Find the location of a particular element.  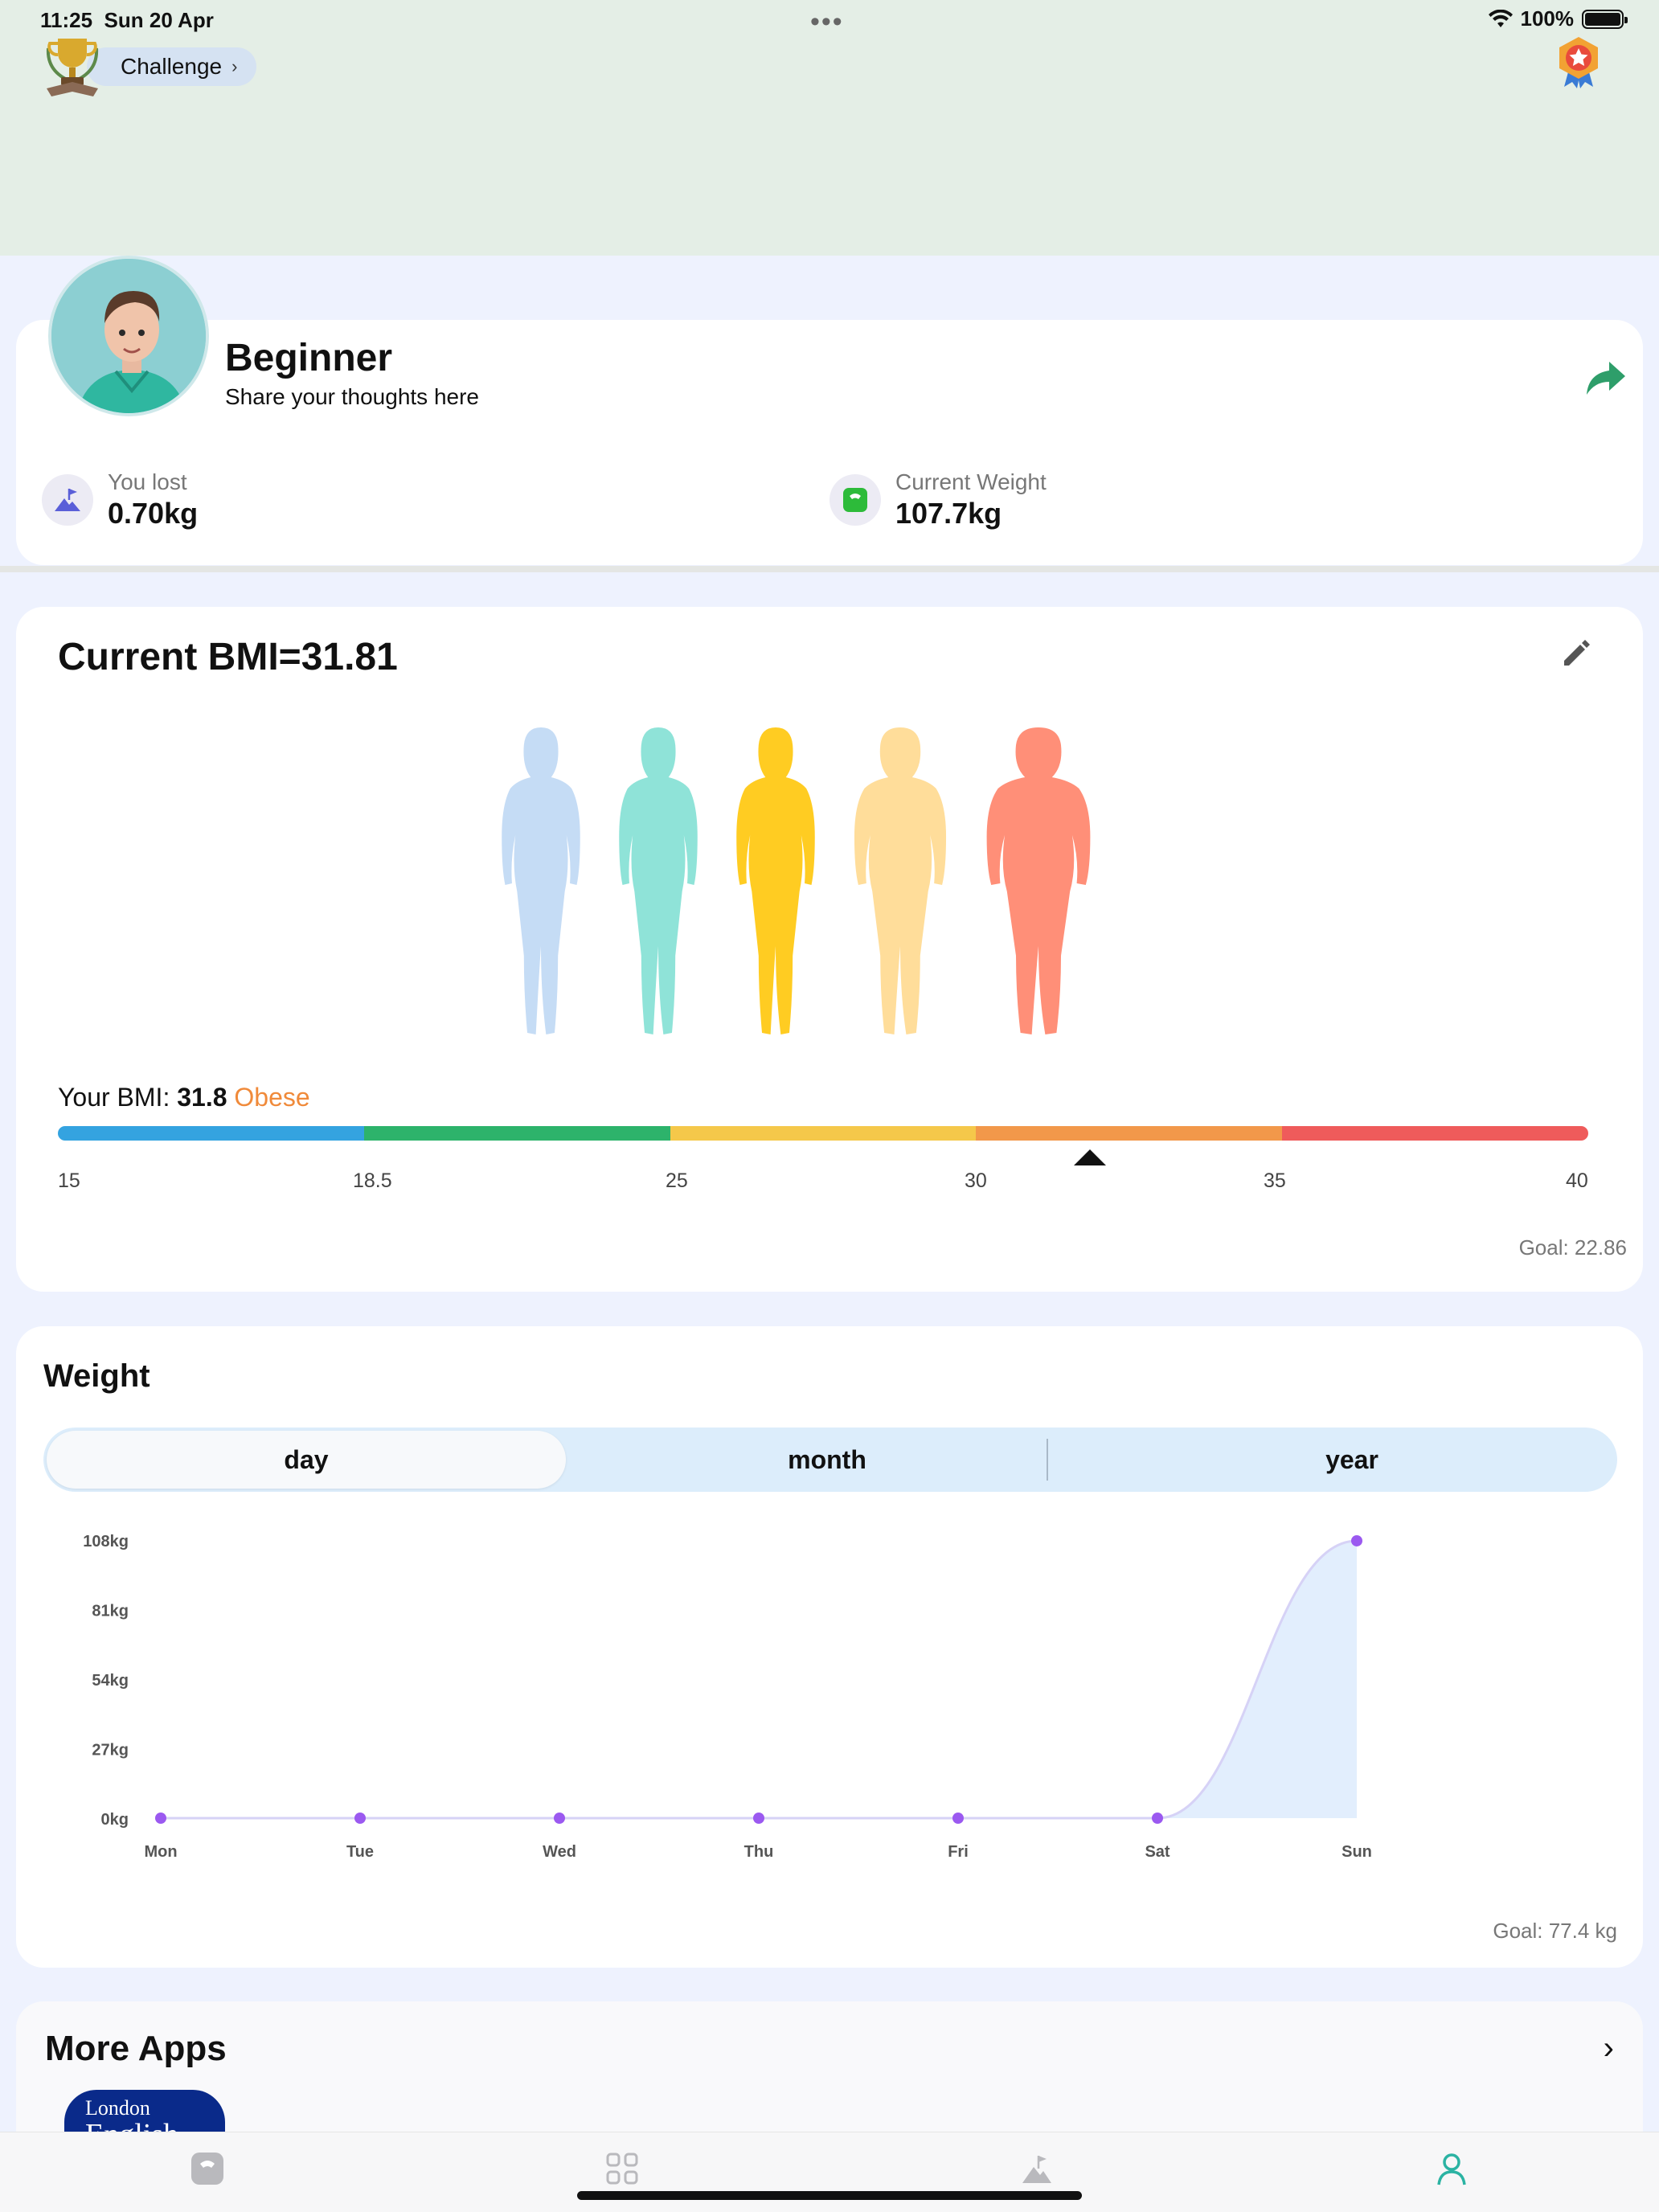

bmi-tick: 30 is located at coordinates (976, 1180).